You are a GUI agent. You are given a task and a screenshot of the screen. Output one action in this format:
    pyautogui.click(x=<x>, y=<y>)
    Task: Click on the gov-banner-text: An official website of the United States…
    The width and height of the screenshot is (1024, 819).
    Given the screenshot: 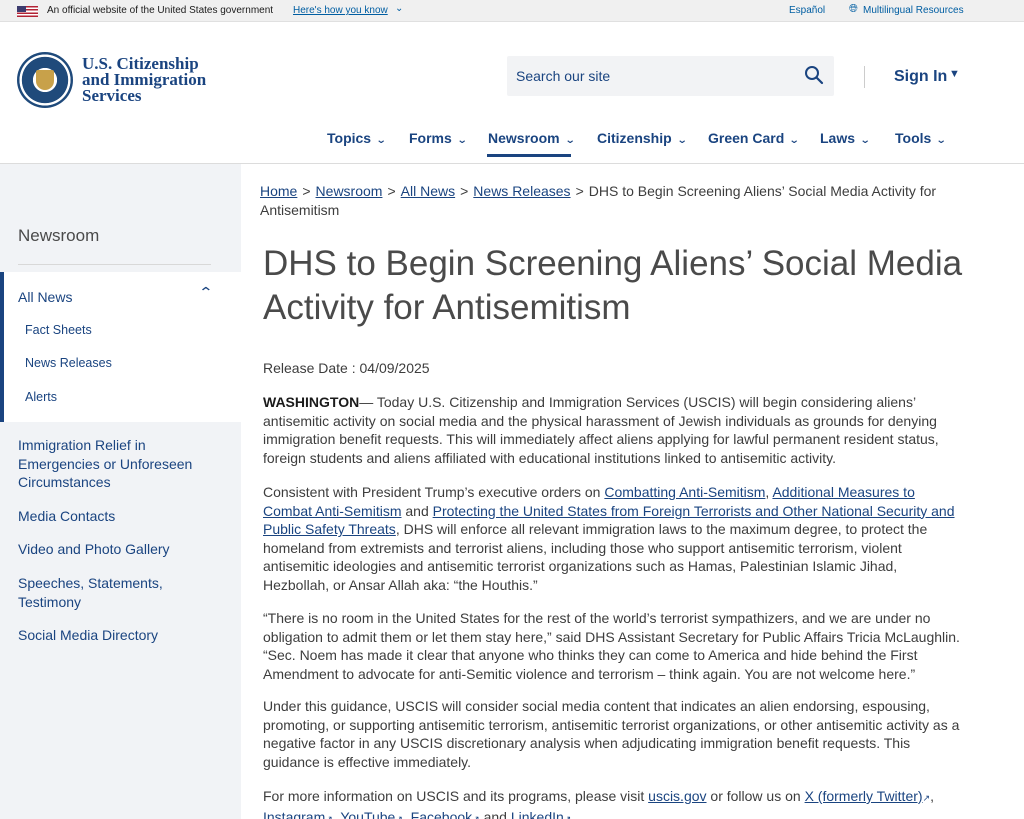 What is the action you would take?
    pyautogui.click(x=160, y=10)
    